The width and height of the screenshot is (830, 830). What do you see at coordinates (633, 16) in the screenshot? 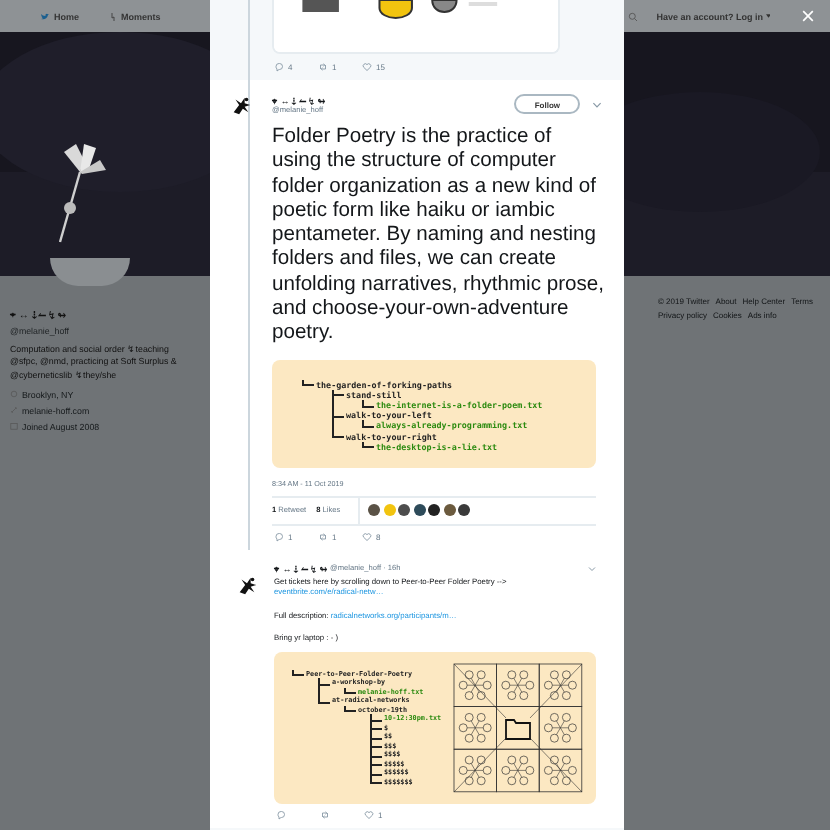
I see `search-icon` at bounding box center [633, 16].